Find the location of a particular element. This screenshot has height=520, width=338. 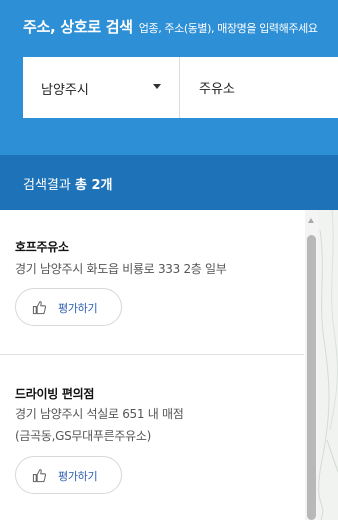

arrow-up-icon is located at coordinates (311, 220).